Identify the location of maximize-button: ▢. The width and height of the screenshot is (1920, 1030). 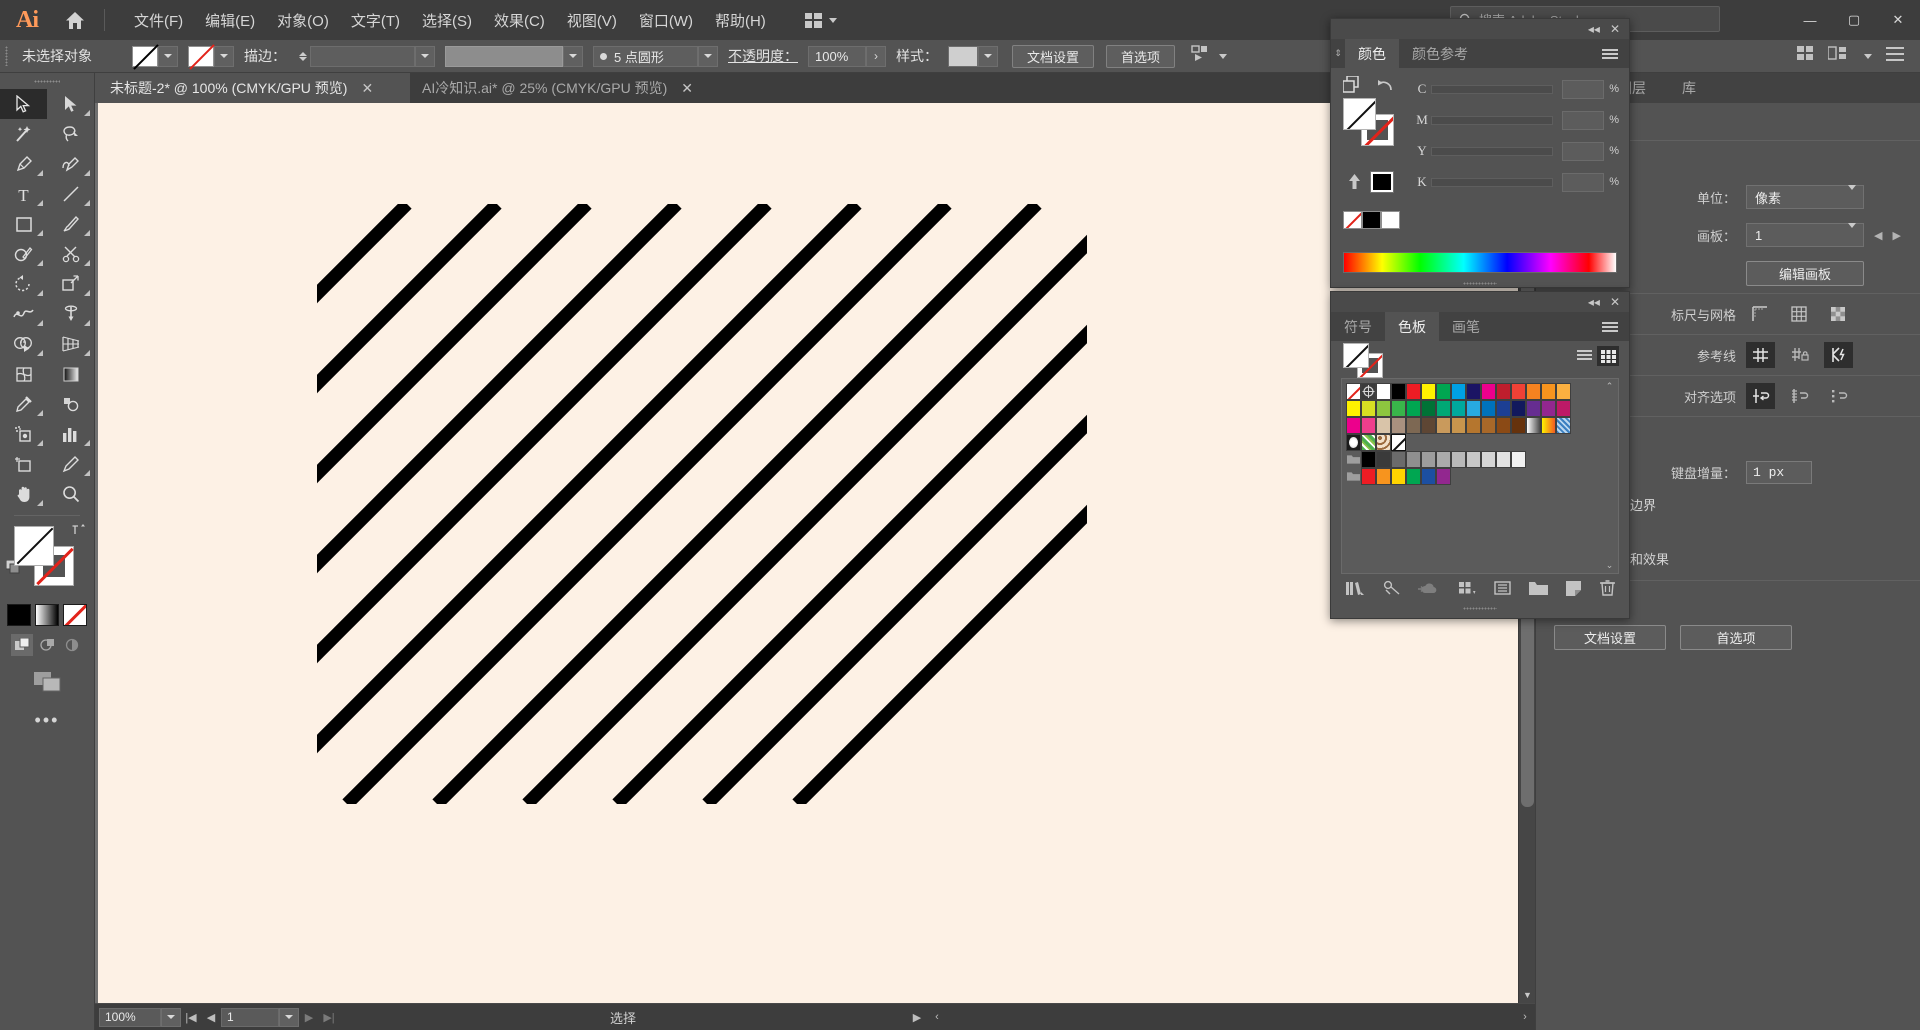
(1854, 20).